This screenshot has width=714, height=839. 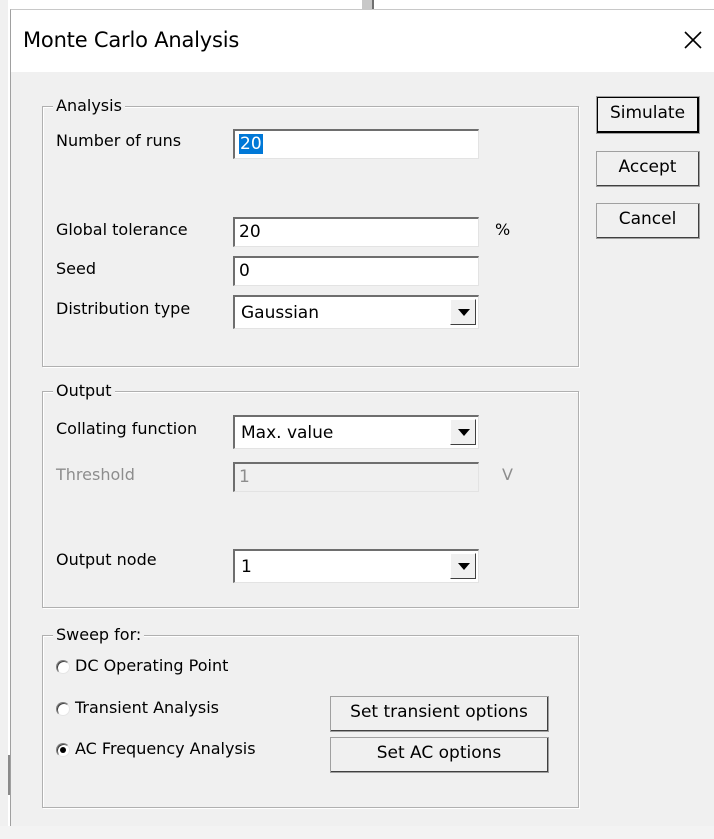 I want to click on number-of-runs-input: 20, so click(x=356, y=144).